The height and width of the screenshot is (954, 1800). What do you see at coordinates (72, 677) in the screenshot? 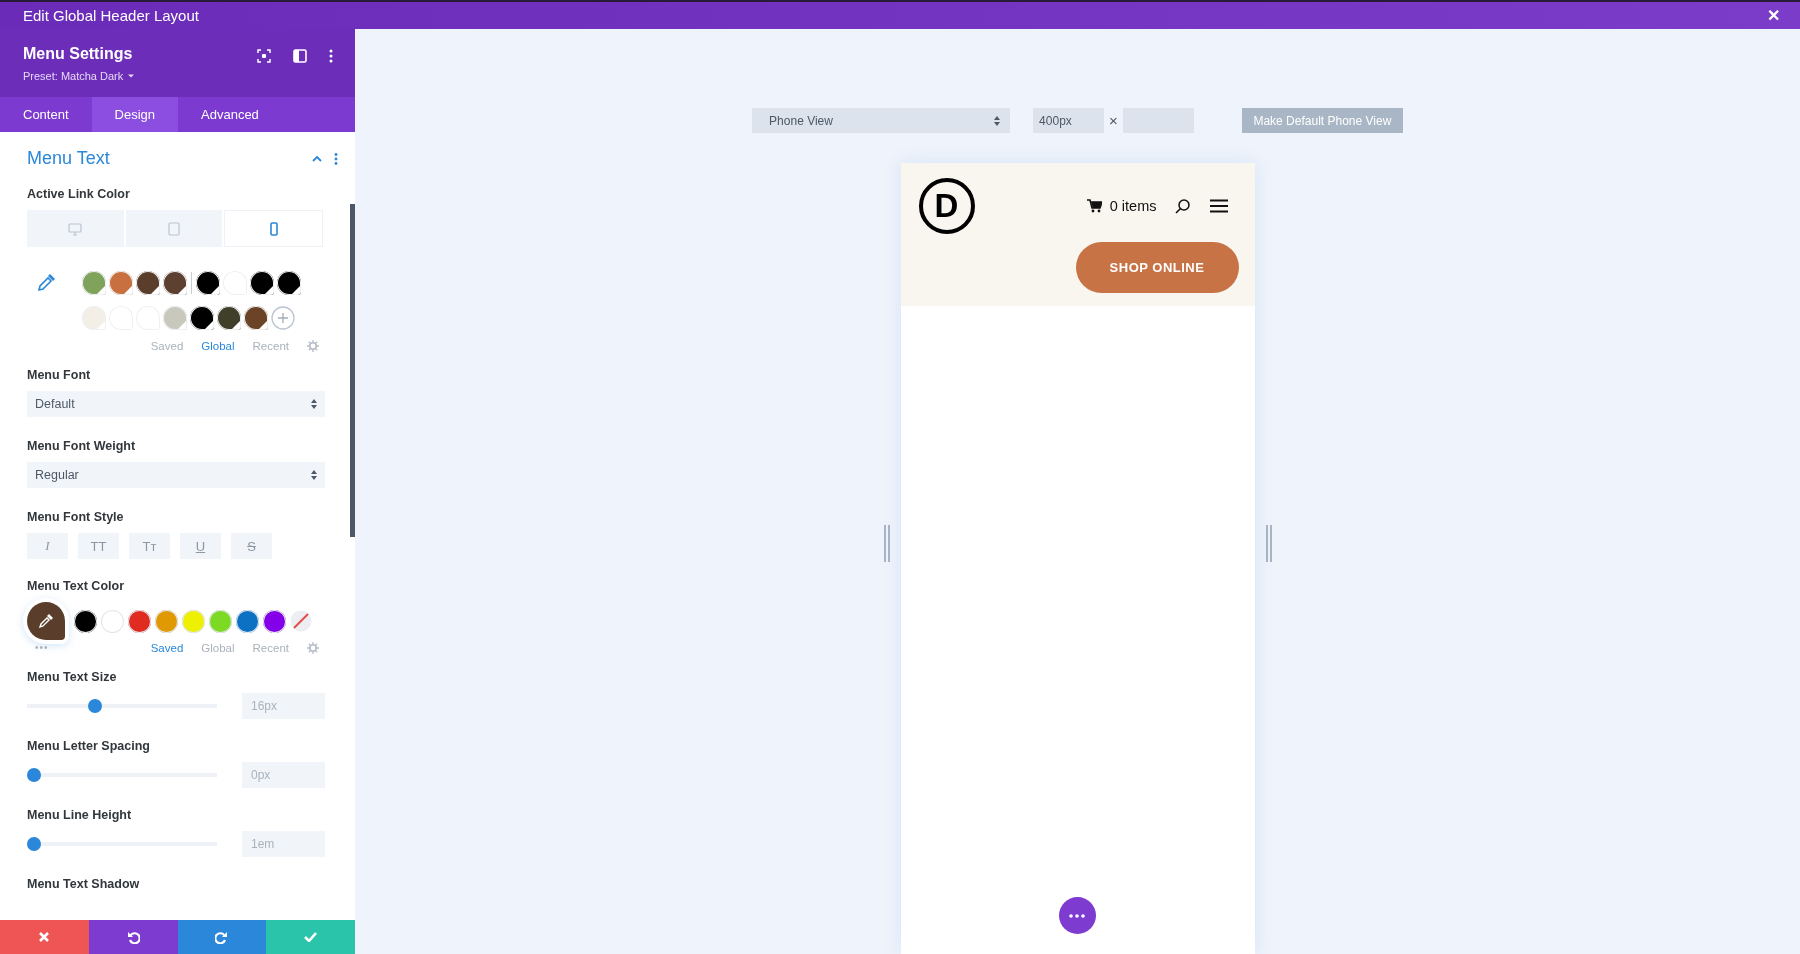
I see `field-label: Menu Text Size` at bounding box center [72, 677].